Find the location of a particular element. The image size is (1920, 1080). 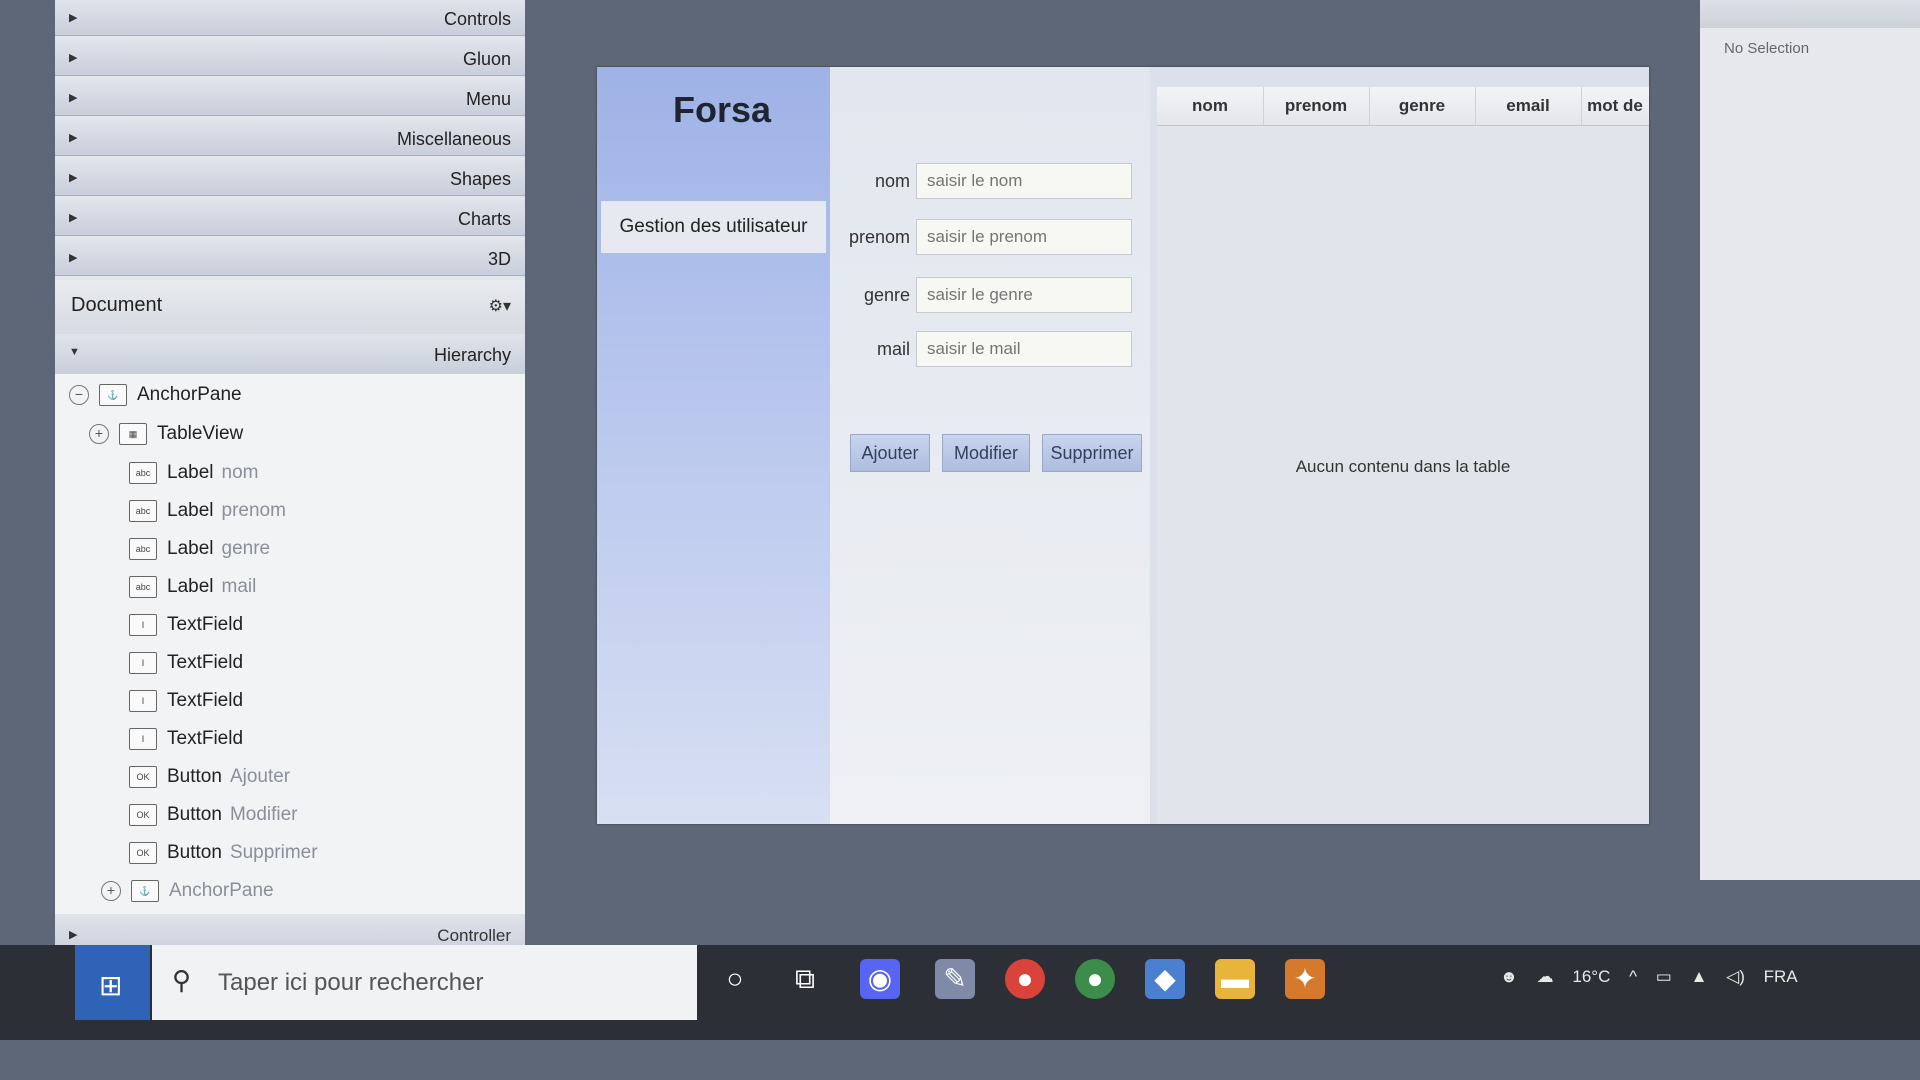

supprimer-button: Supprimer is located at coordinates (1092, 453).